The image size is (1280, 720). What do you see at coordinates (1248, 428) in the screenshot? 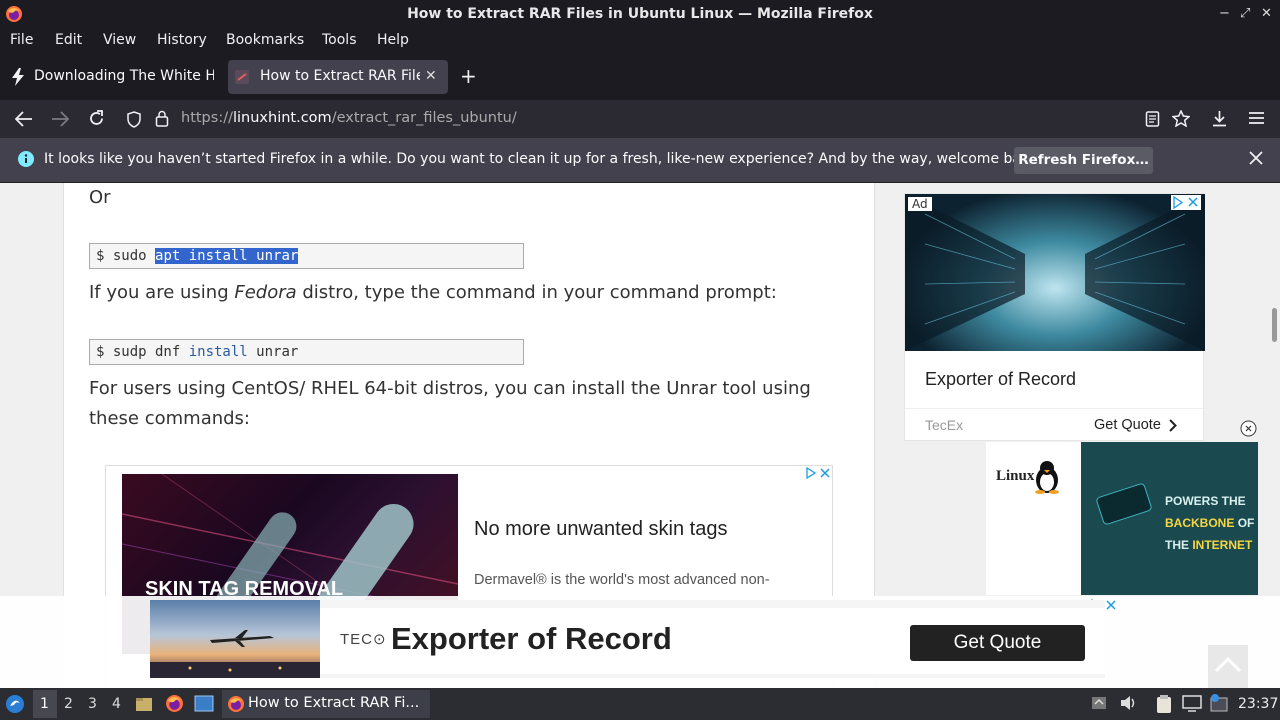
I see `close-ad-icon` at bounding box center [1248, 428].